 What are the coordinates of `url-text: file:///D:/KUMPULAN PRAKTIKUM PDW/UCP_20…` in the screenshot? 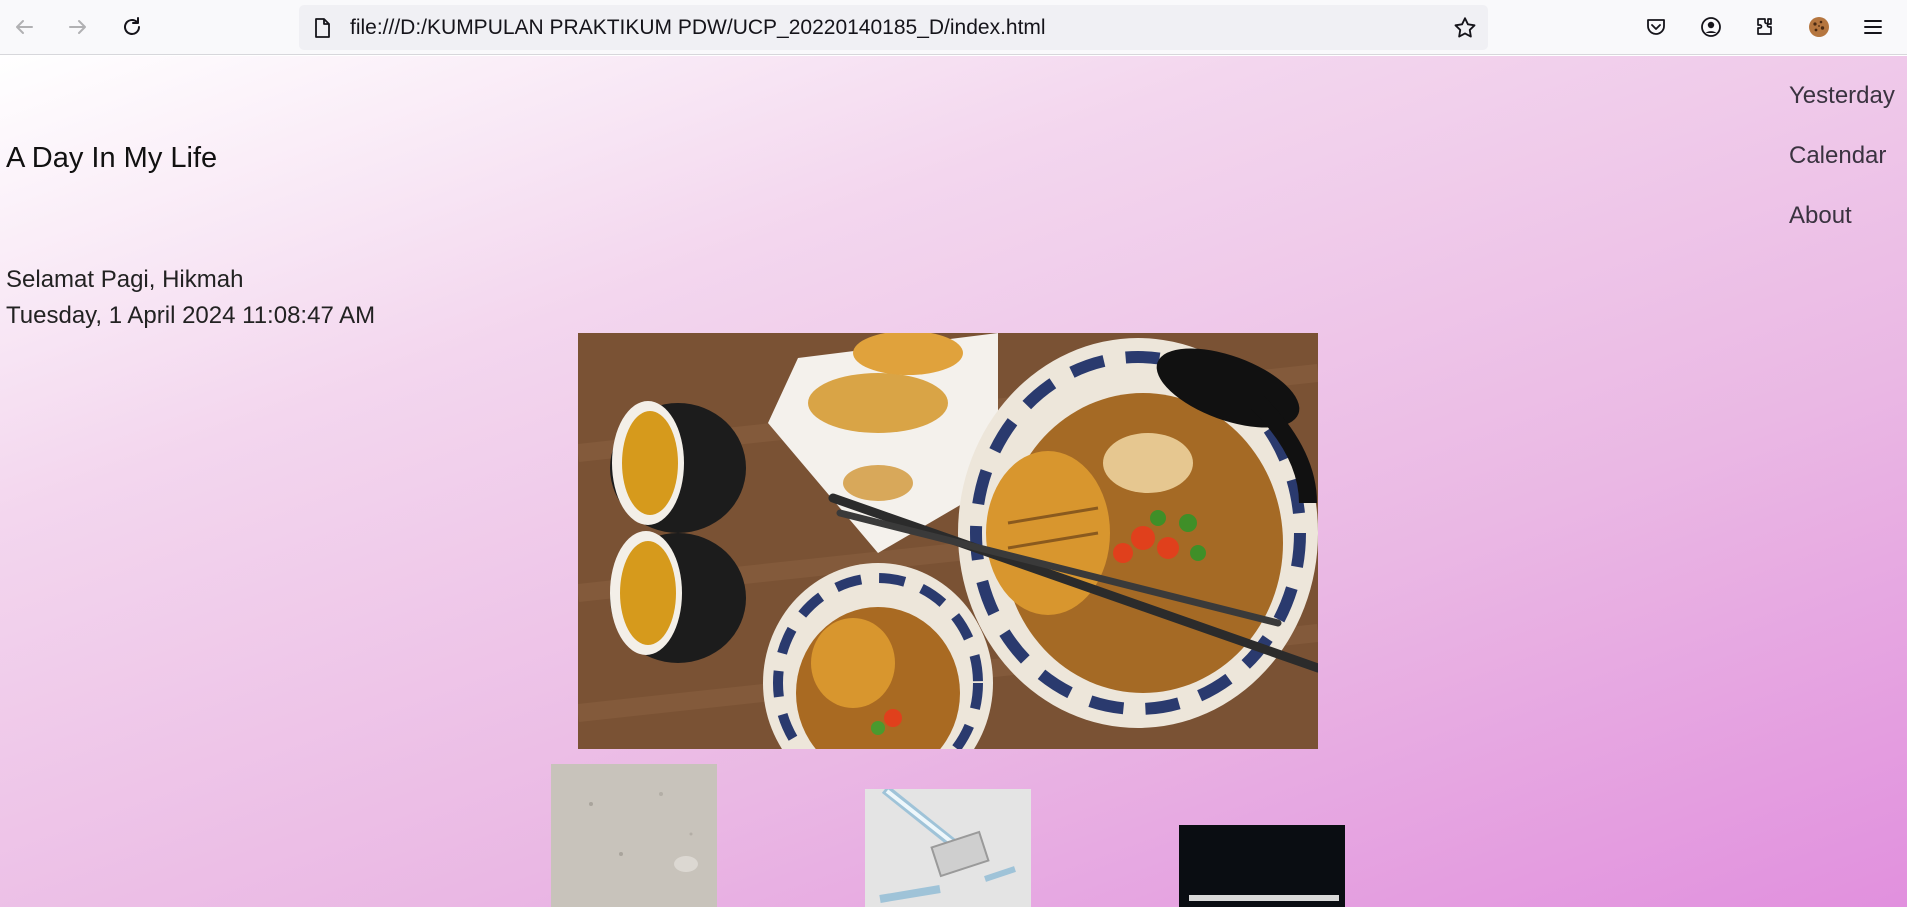 It's located at (698, 27).